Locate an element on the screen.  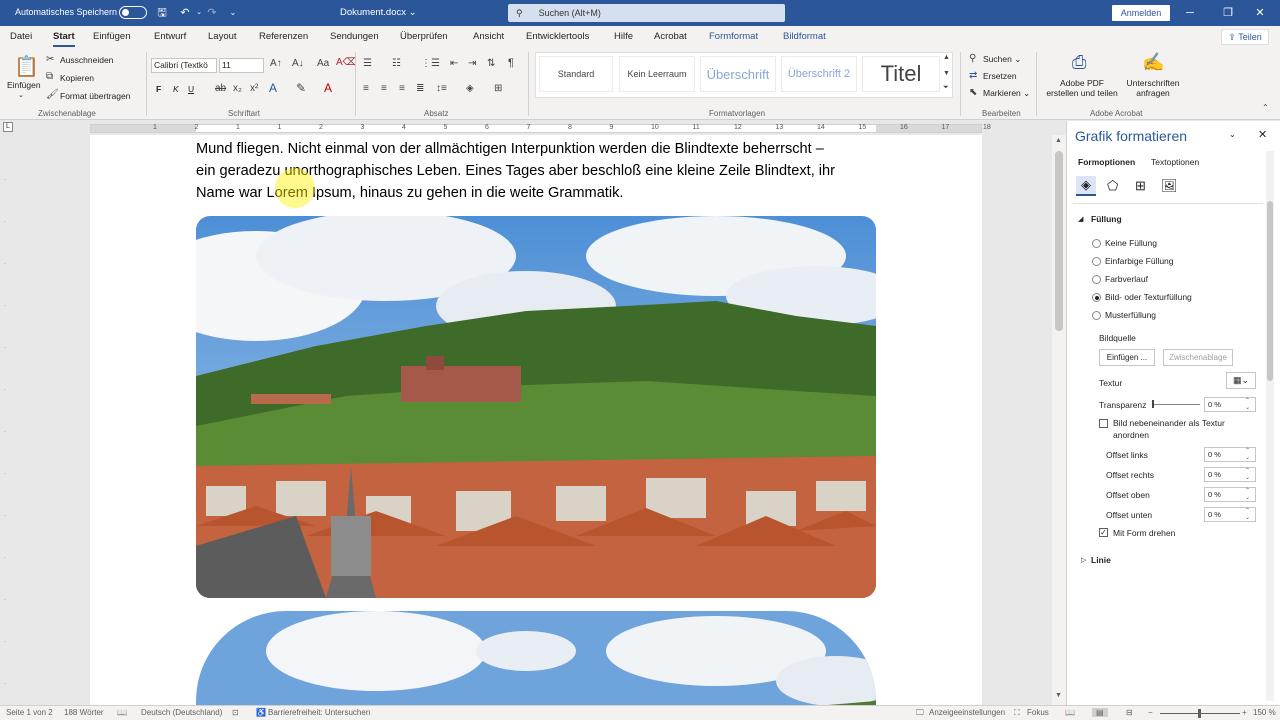
offset-left-spinner: 0 % is located at coordinates (1230, 454).